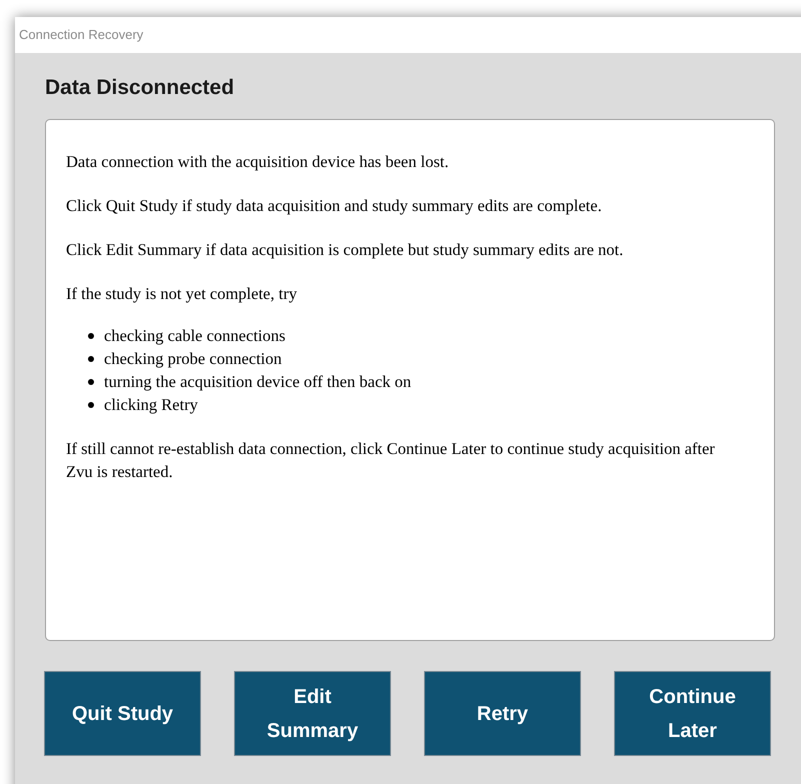 The image size is (801, 784). Describe the element at coordinates (502, 713) in the screenshot. I see `action-button: Retry` at that location.